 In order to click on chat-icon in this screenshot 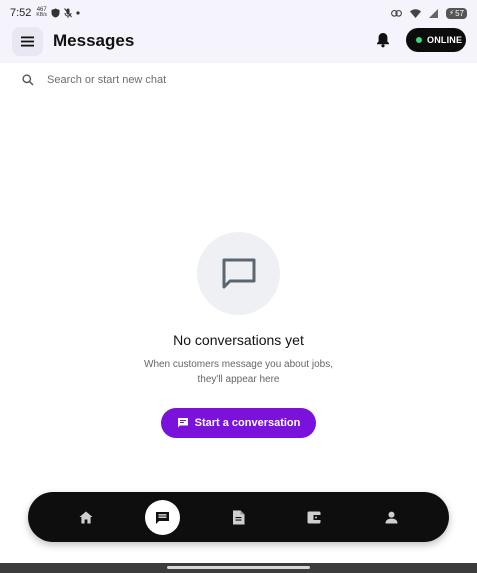, I will do `click(162, 517)`.